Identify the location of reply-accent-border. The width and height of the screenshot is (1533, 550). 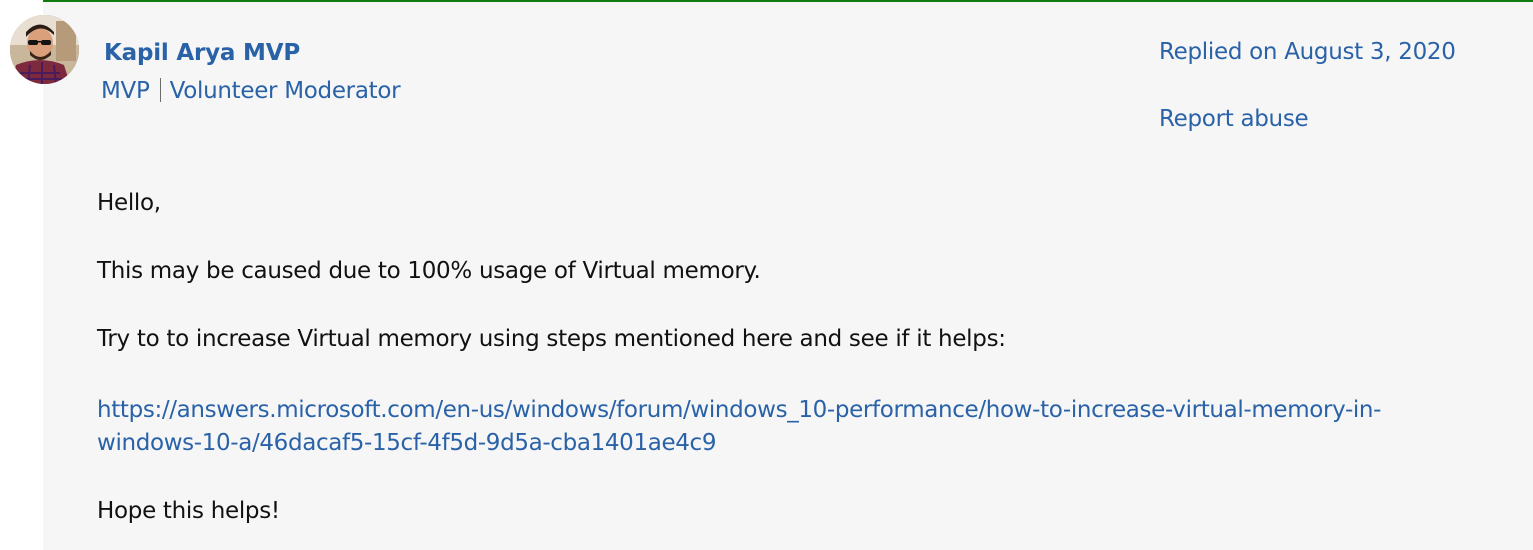
(788, 1).